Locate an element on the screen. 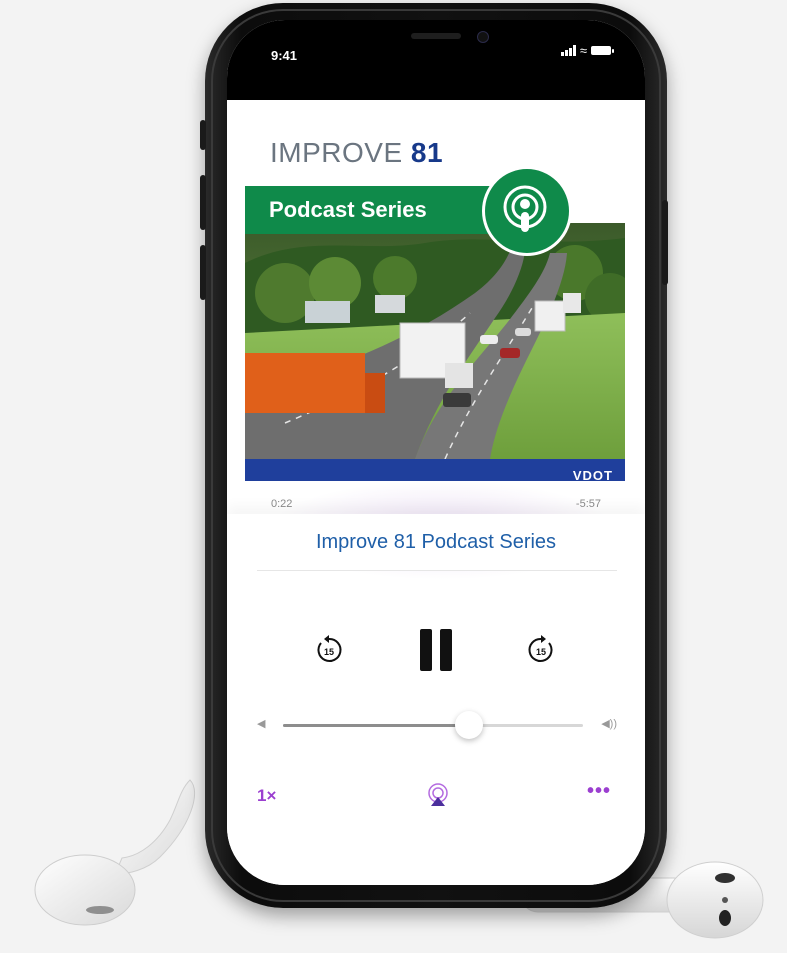  skip-forward-seconds: 15 is located at coordinates (541, 652).